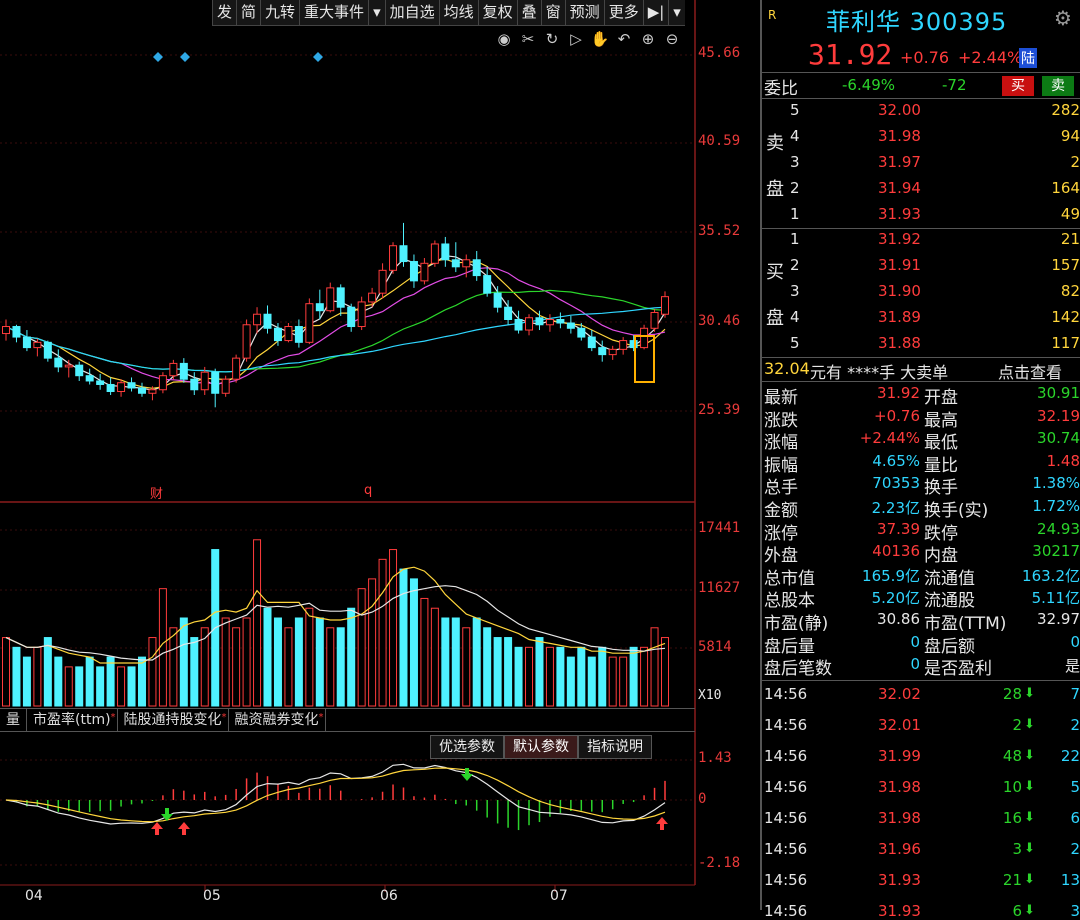  I want to click on book-volume: 49, so click(1070, 214).